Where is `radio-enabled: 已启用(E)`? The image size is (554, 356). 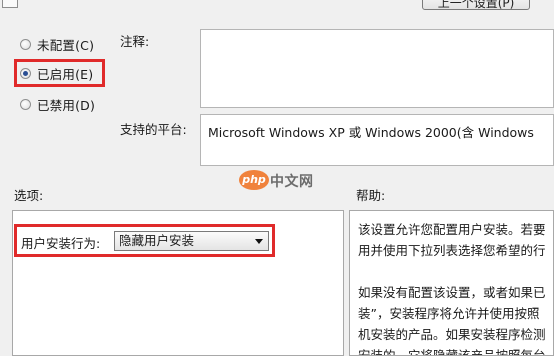
radio-enabled: 已启用(E) is located at coordinates (56, 73).